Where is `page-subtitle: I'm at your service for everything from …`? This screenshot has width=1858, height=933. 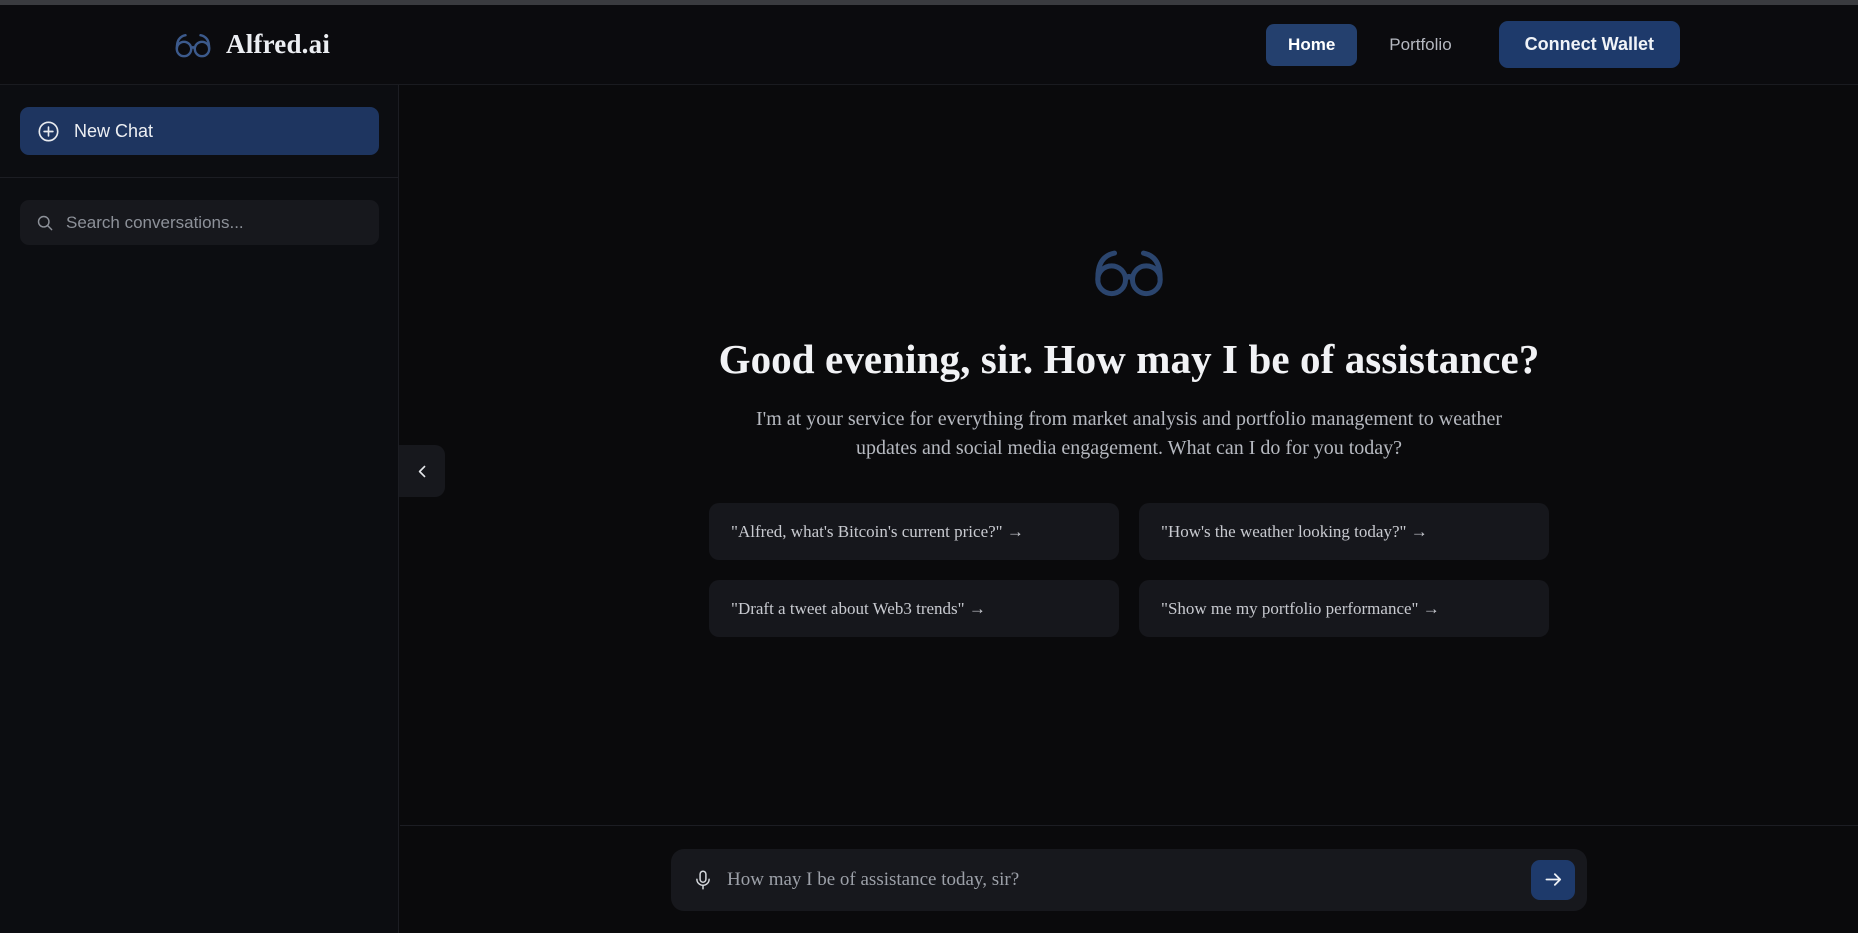
page-subtitle: I'm at your service for everything from … is located at coordinates (1129, 434).